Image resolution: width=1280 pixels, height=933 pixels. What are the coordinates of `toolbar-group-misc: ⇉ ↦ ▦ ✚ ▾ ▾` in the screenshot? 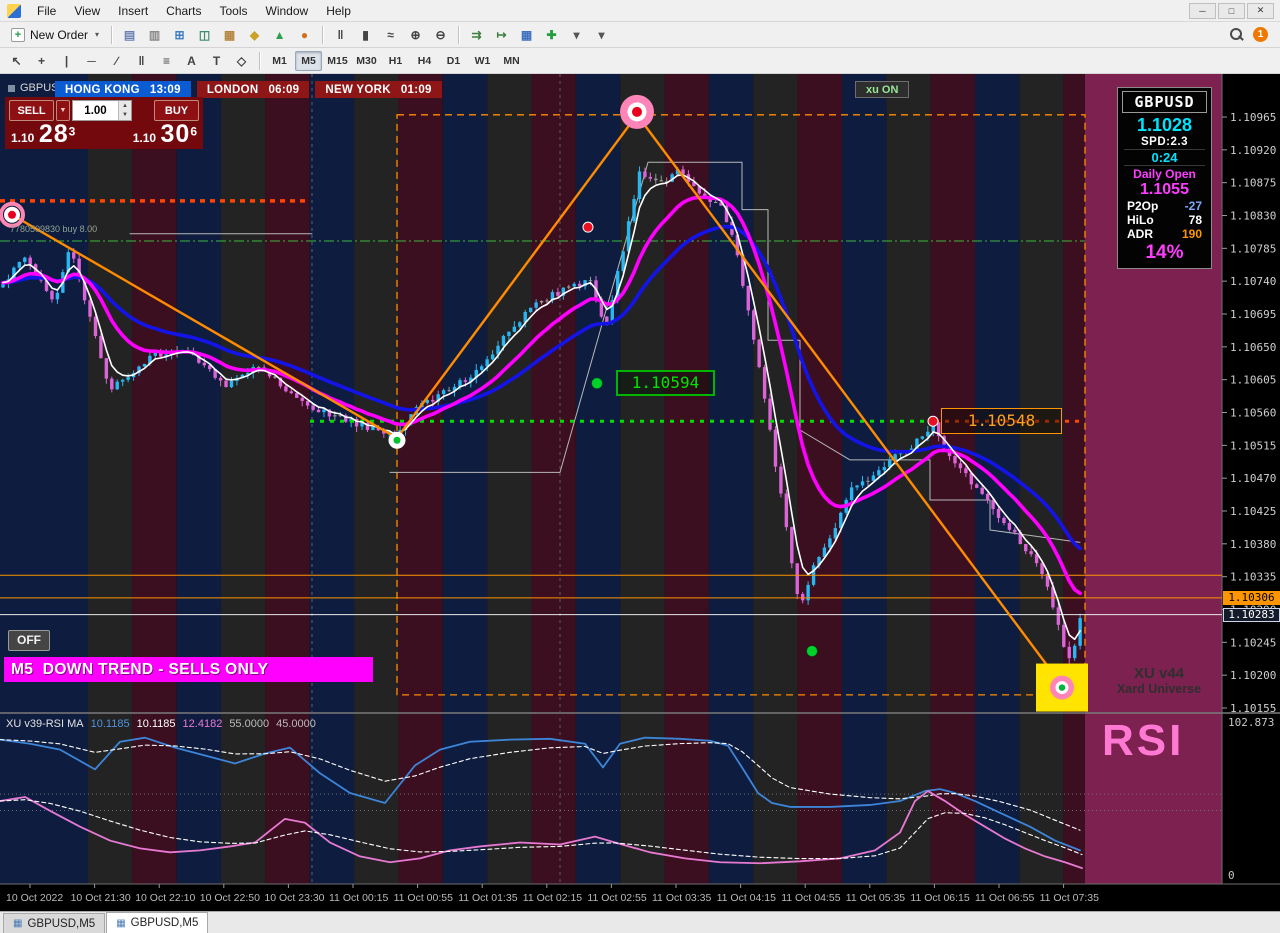 It's located at (539, 34).